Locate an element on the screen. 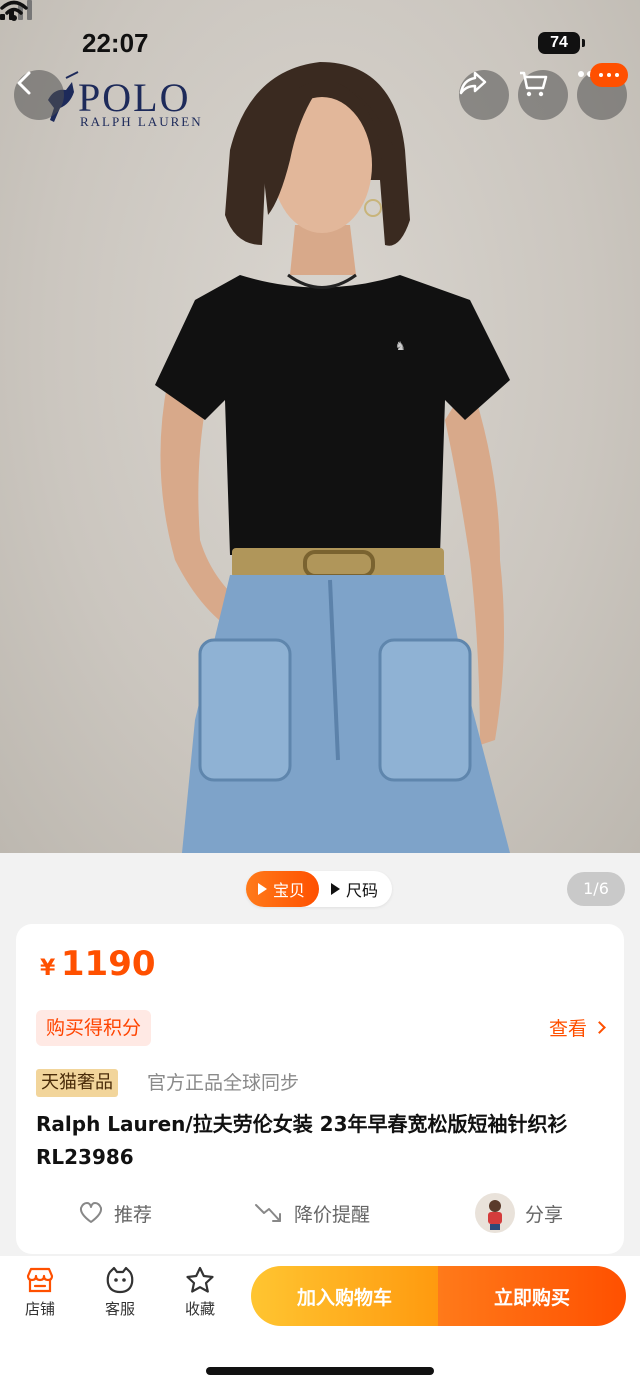 This screenshot has width=640, height=1387. price-currency: ¥ is located at coordinates (48, 968).